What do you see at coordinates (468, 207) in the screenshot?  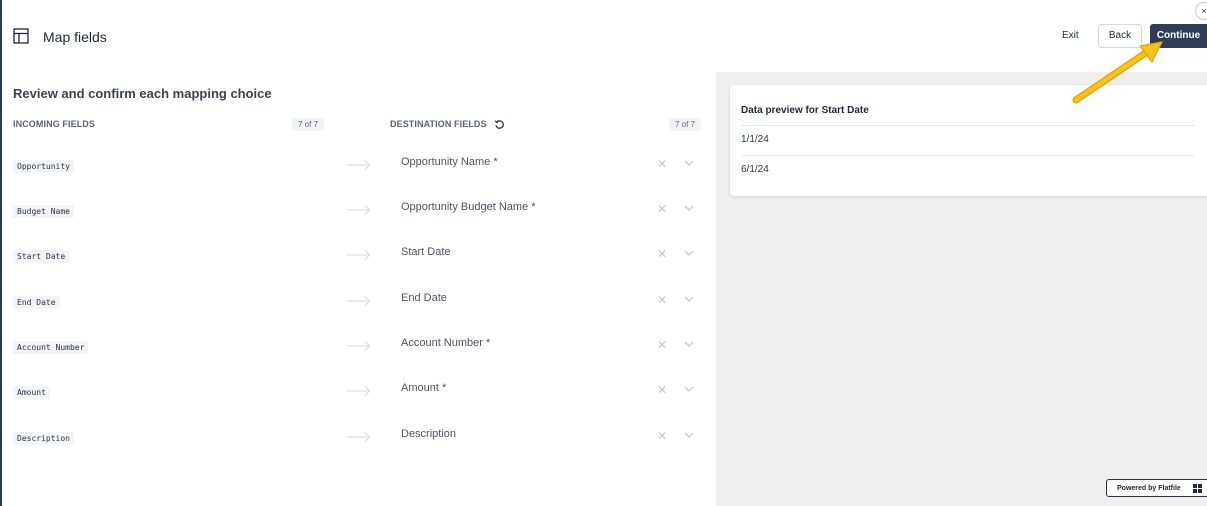 I see `destination-field-select: Opportunity Budget Name *` at bounding box center [468, 207].